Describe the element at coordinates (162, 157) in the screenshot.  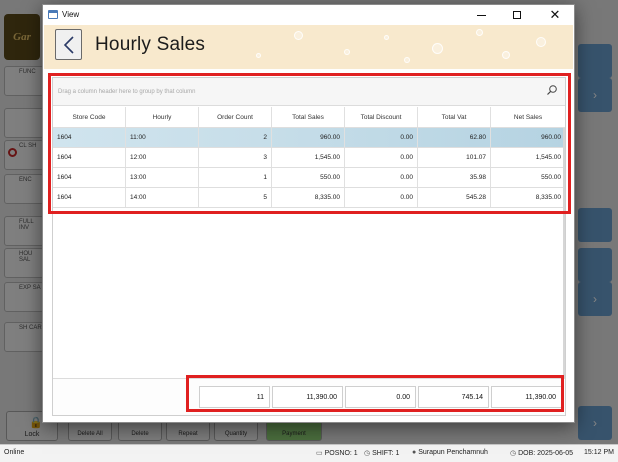
I see `cell-hourly: 12:00` at that location.